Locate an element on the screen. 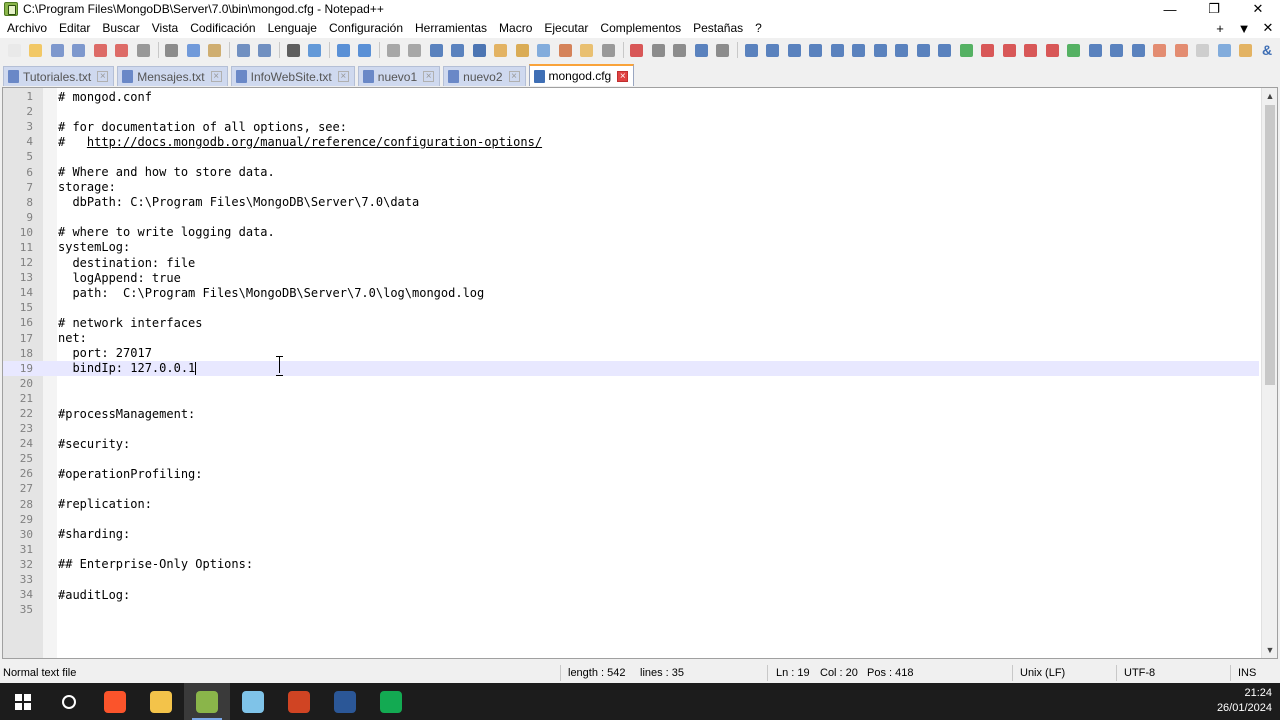 The height and width of the screenshot is (720, 1280). editor-line: 22 #processManagement: is located at coordinates (631, 413).